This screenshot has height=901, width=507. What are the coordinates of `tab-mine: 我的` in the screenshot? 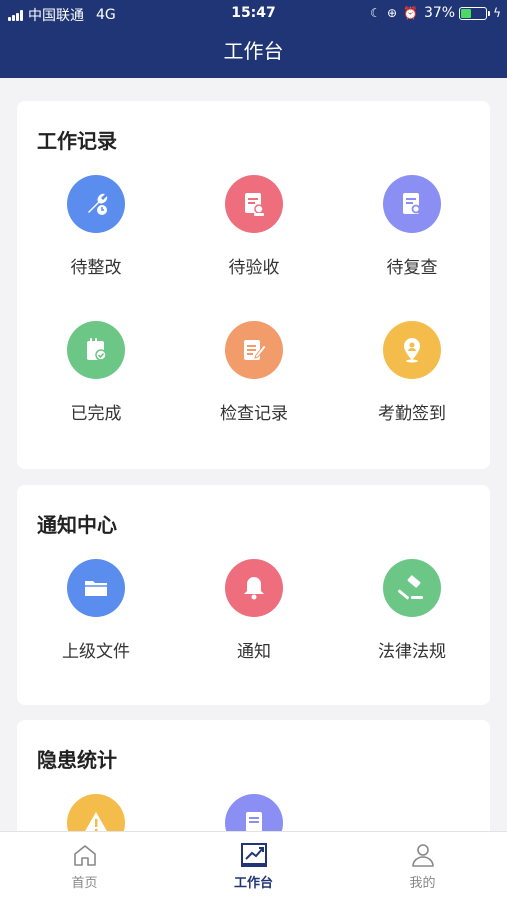 It's located at (422, 866).